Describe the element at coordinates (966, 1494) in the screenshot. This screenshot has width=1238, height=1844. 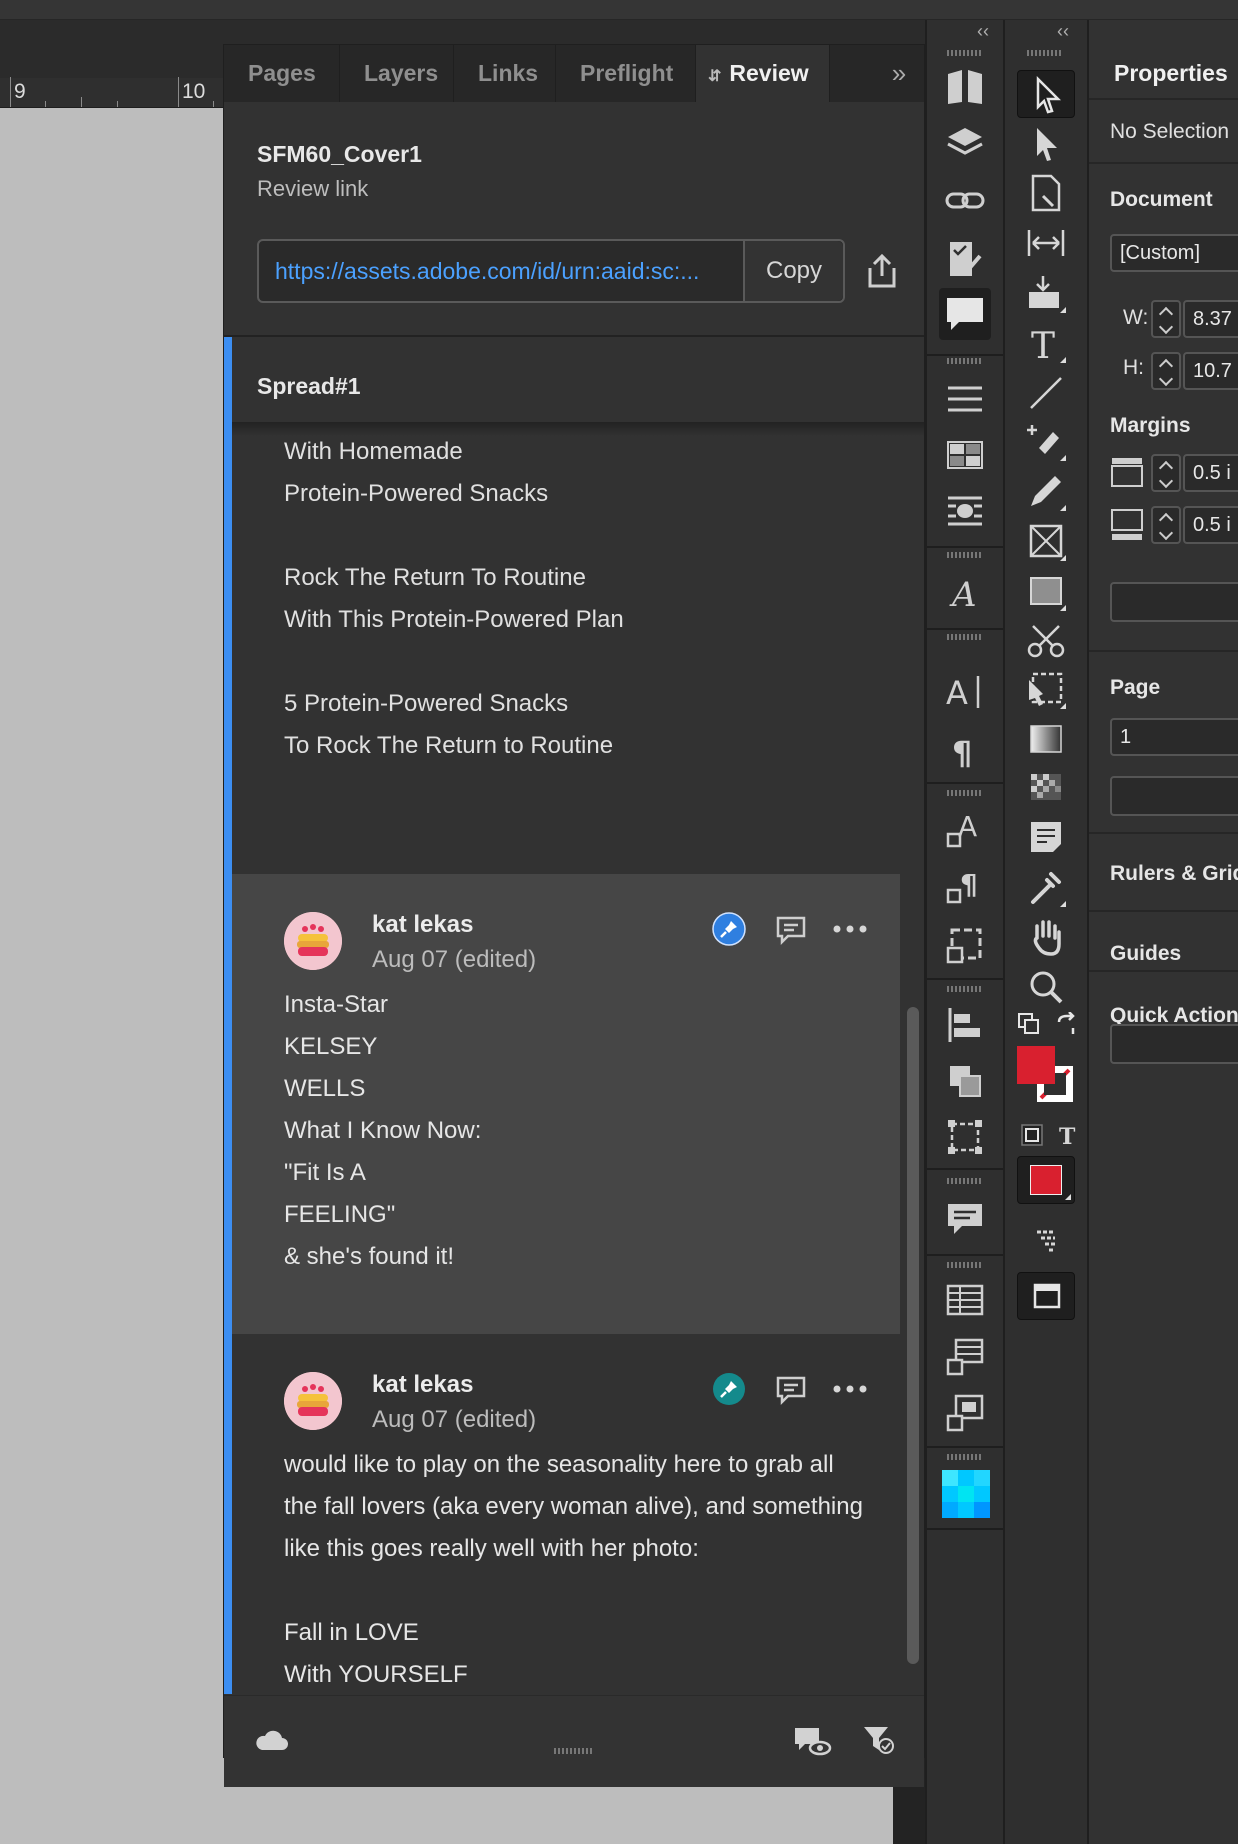
I see `color-theme-icon` at that location.